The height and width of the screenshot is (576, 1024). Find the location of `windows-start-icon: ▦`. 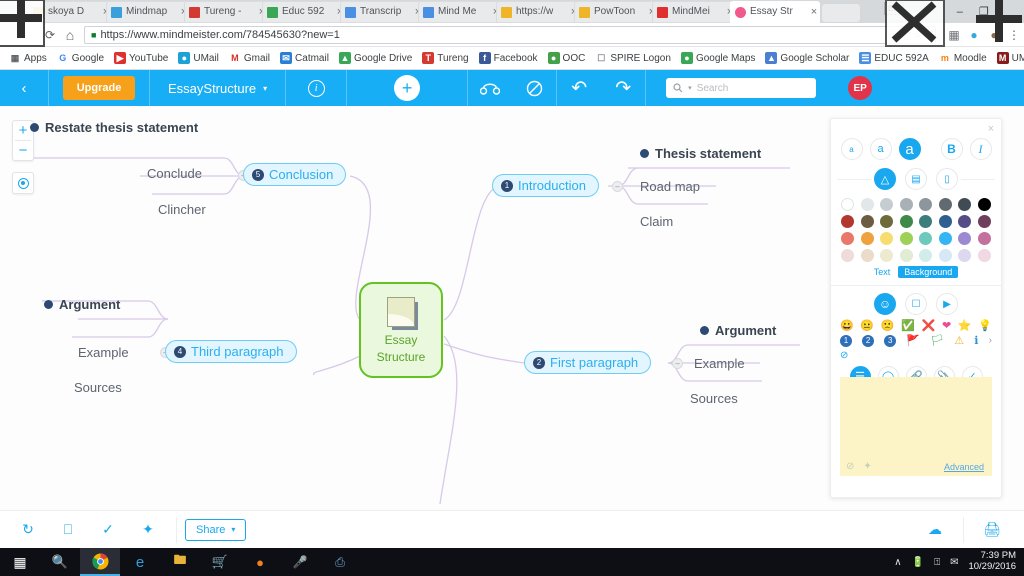

windows-start-icon: ▦ is located at coordinates (20, 562).